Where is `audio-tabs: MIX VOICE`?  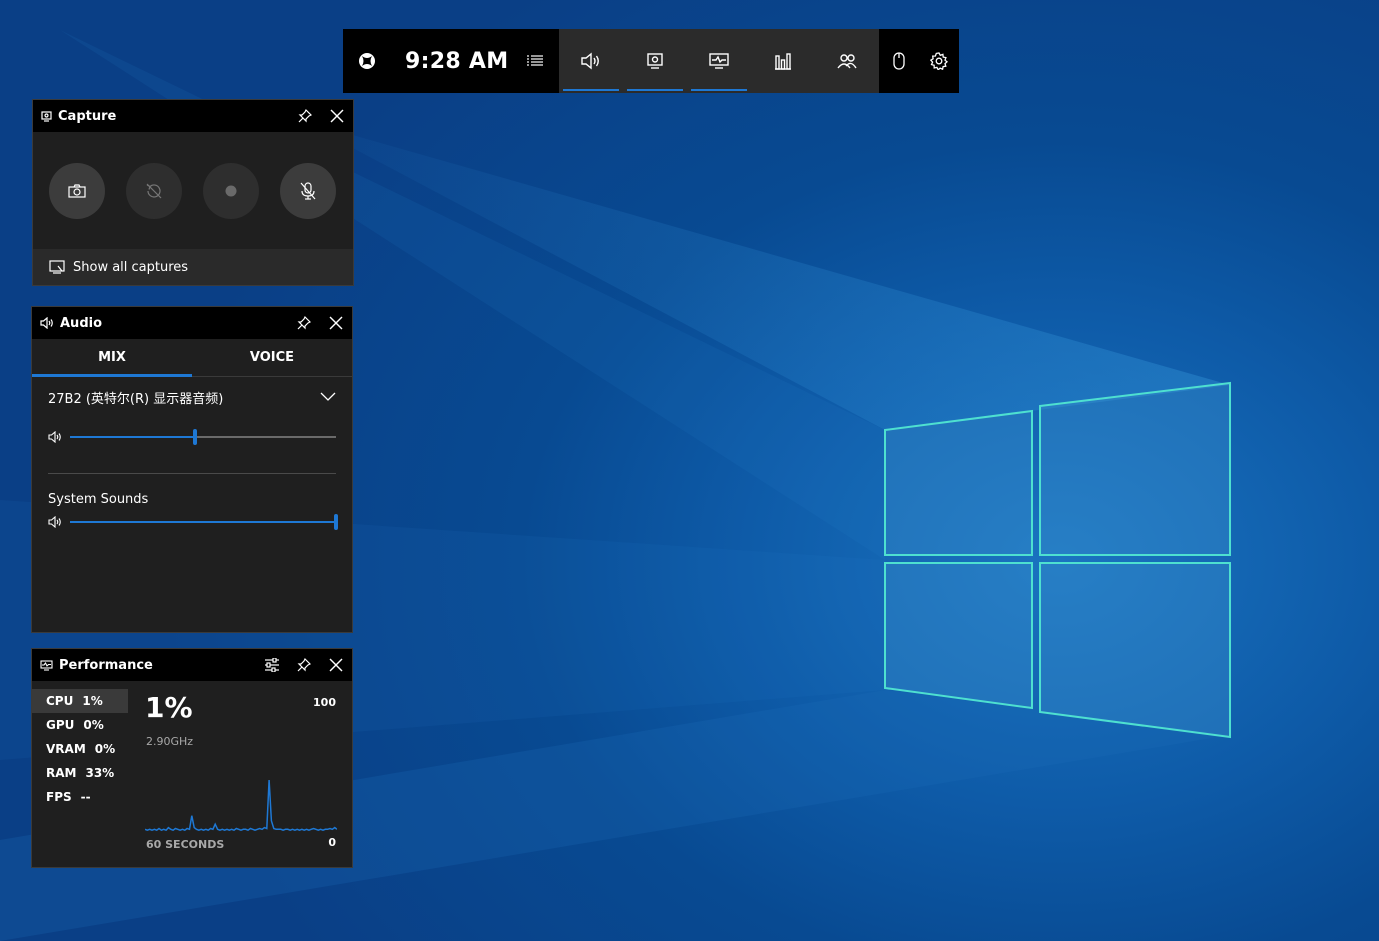
audio-tabs: MIX VOICE is located at coordinates (192, 358).